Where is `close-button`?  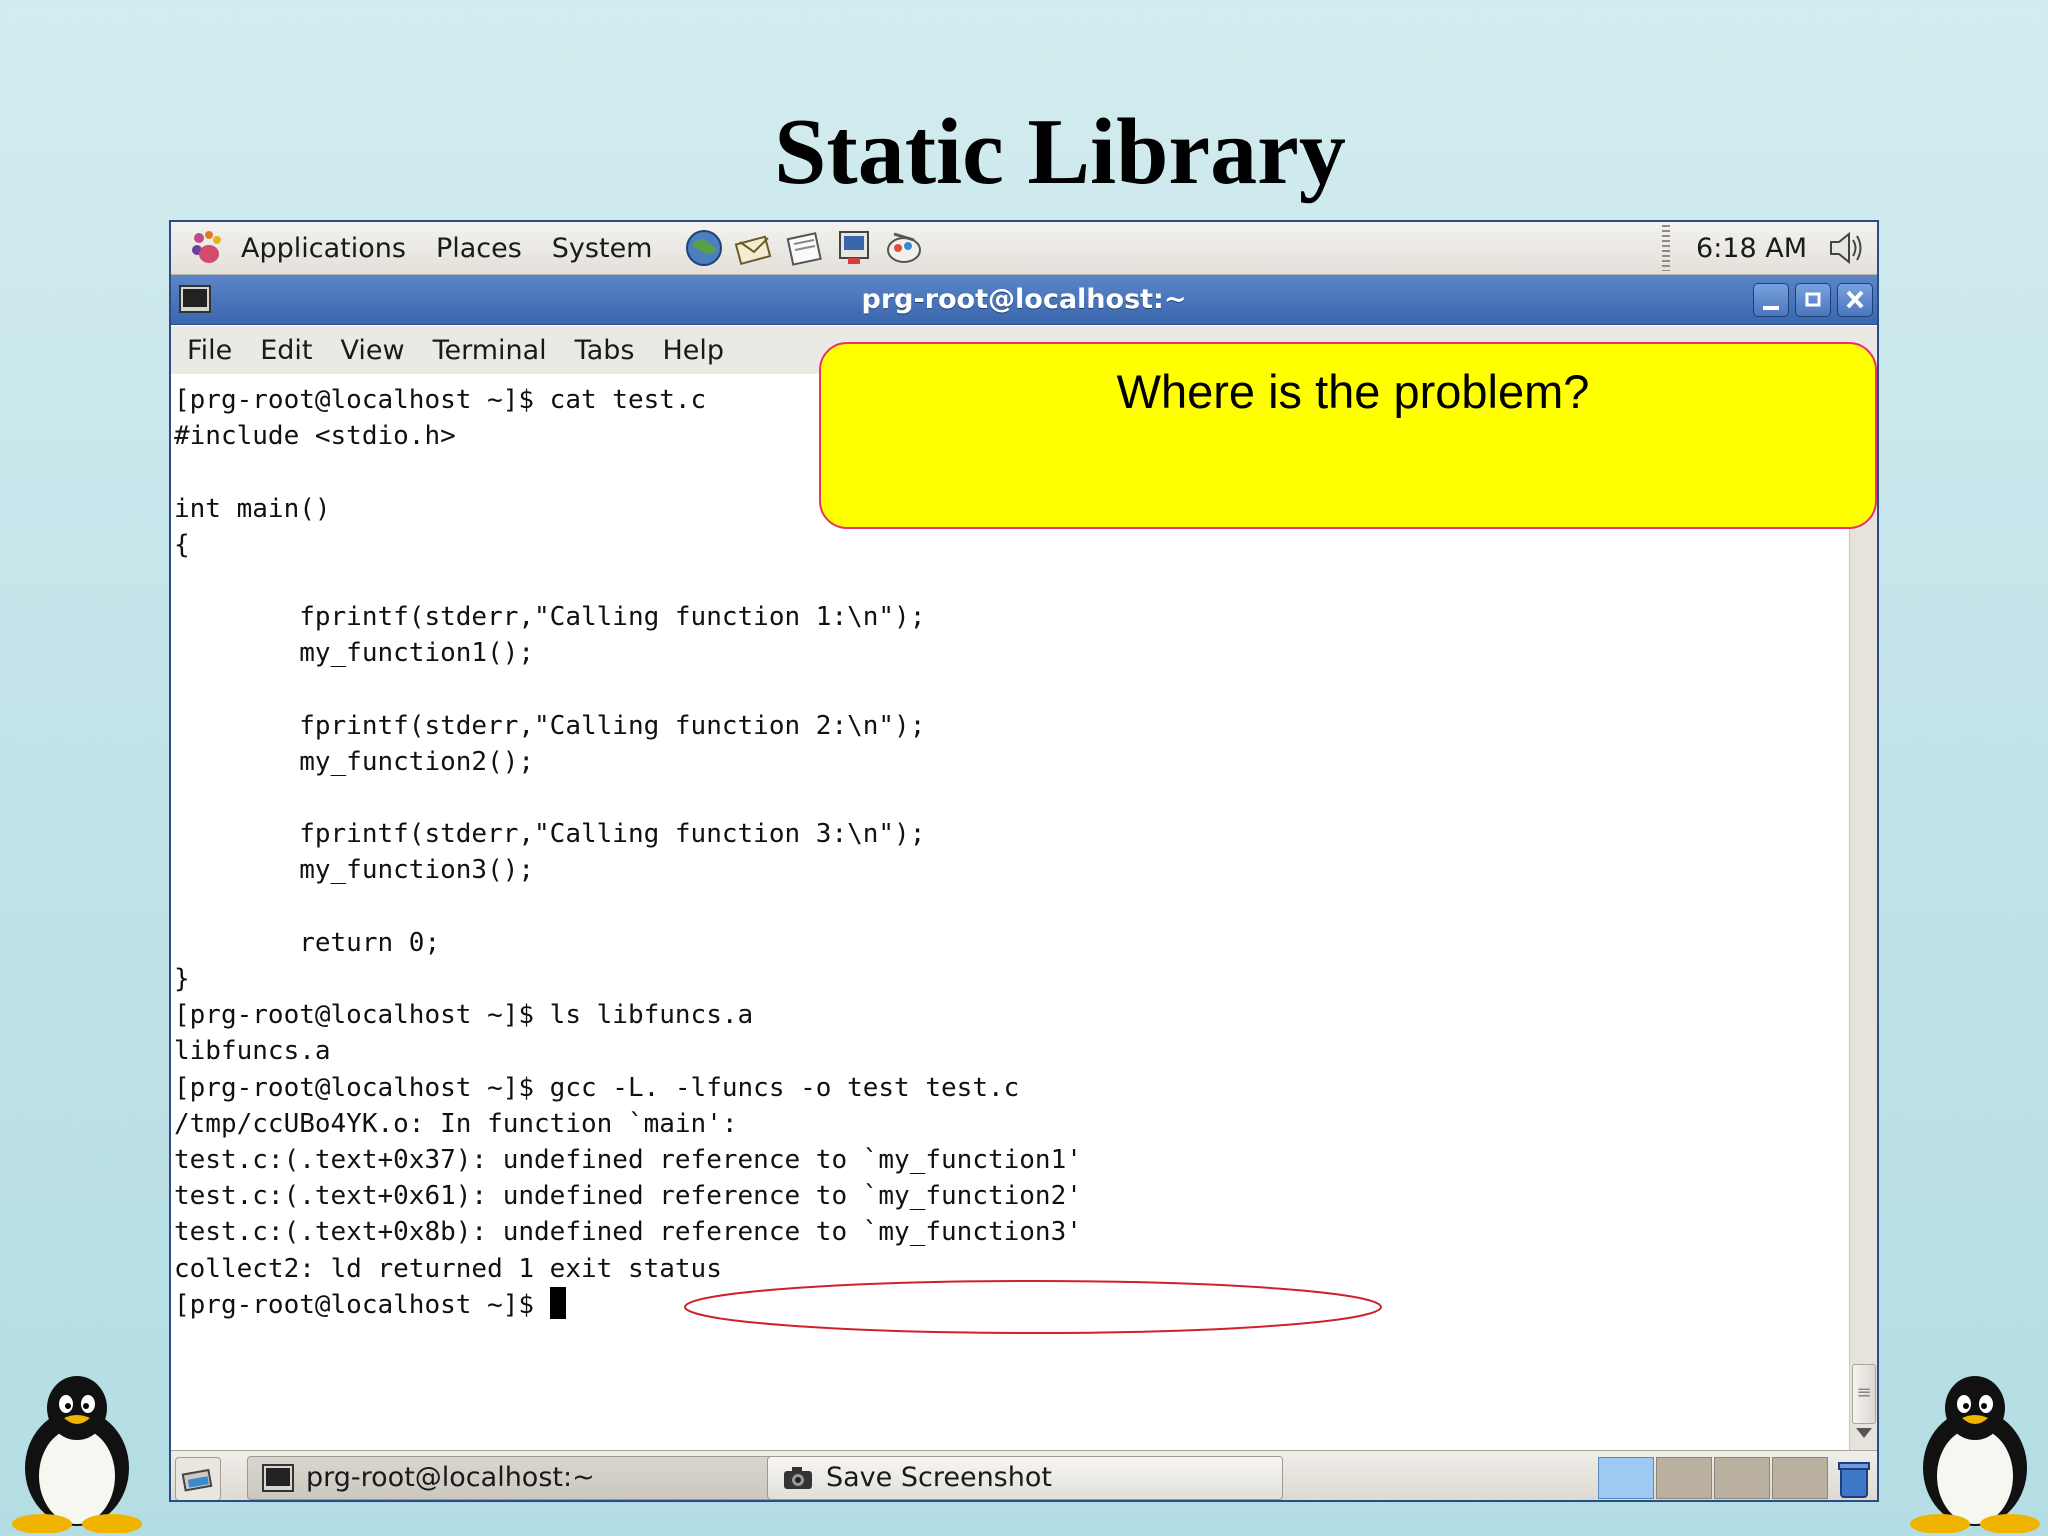 close-button is located at coordinates (1855, 300).